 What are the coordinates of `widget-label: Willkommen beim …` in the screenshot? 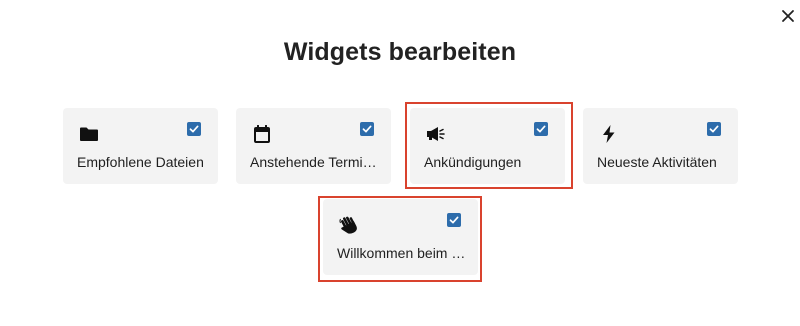 It's located at (401, 253).